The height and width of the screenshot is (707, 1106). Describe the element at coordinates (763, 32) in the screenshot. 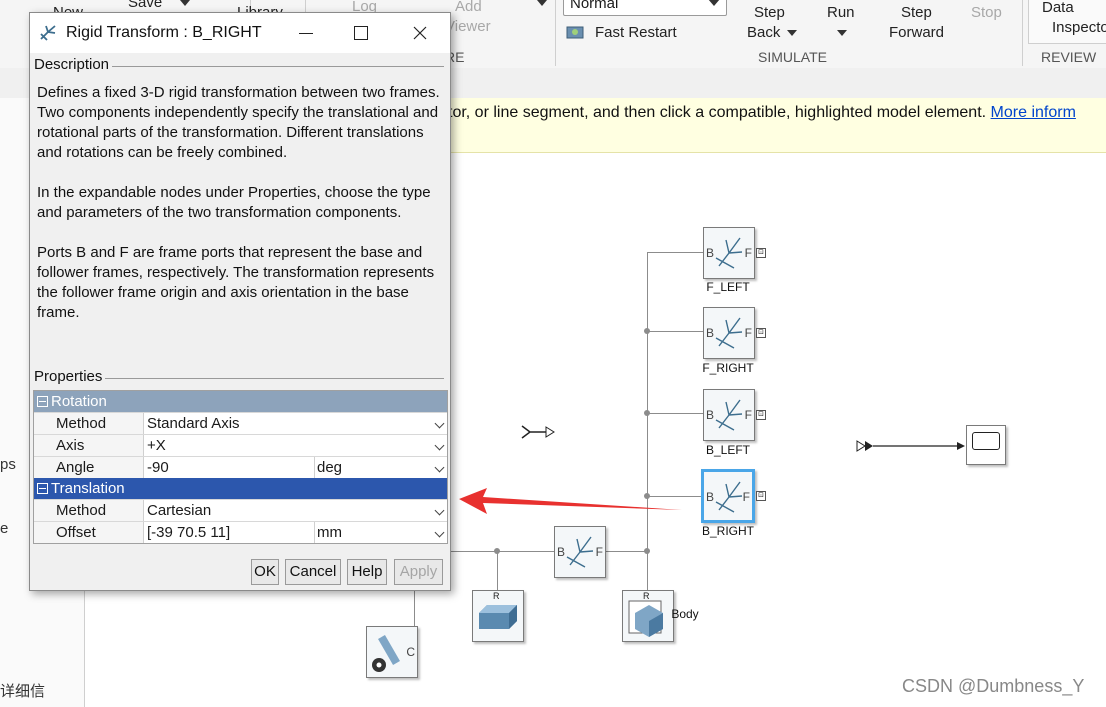

I see `step-back-button-line2: Back` at that location.